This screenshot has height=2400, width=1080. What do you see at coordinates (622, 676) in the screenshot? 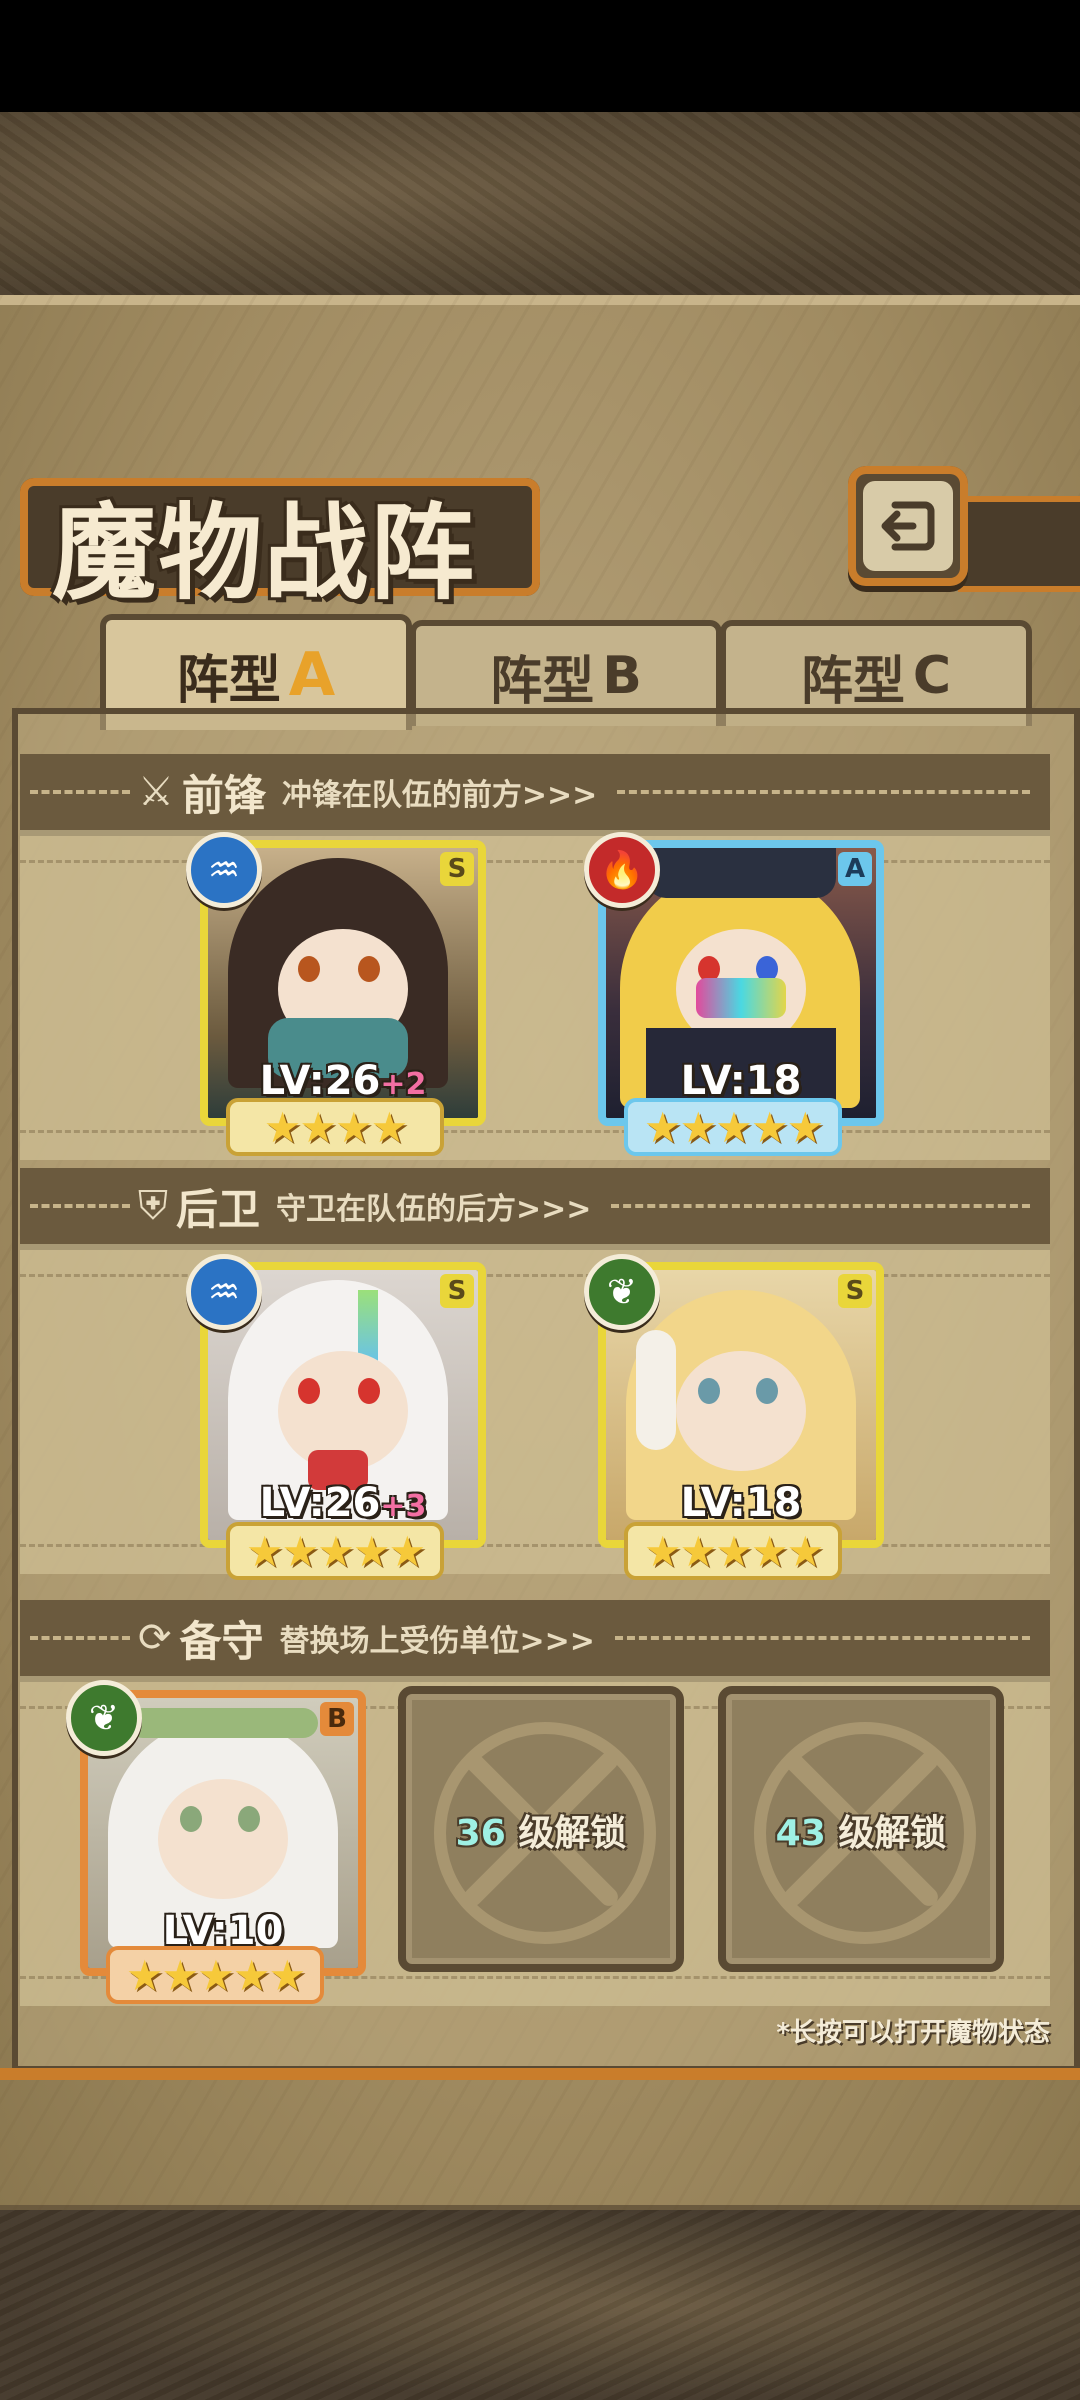
I see `tab-letter: B` at bounding box center [622, 676].